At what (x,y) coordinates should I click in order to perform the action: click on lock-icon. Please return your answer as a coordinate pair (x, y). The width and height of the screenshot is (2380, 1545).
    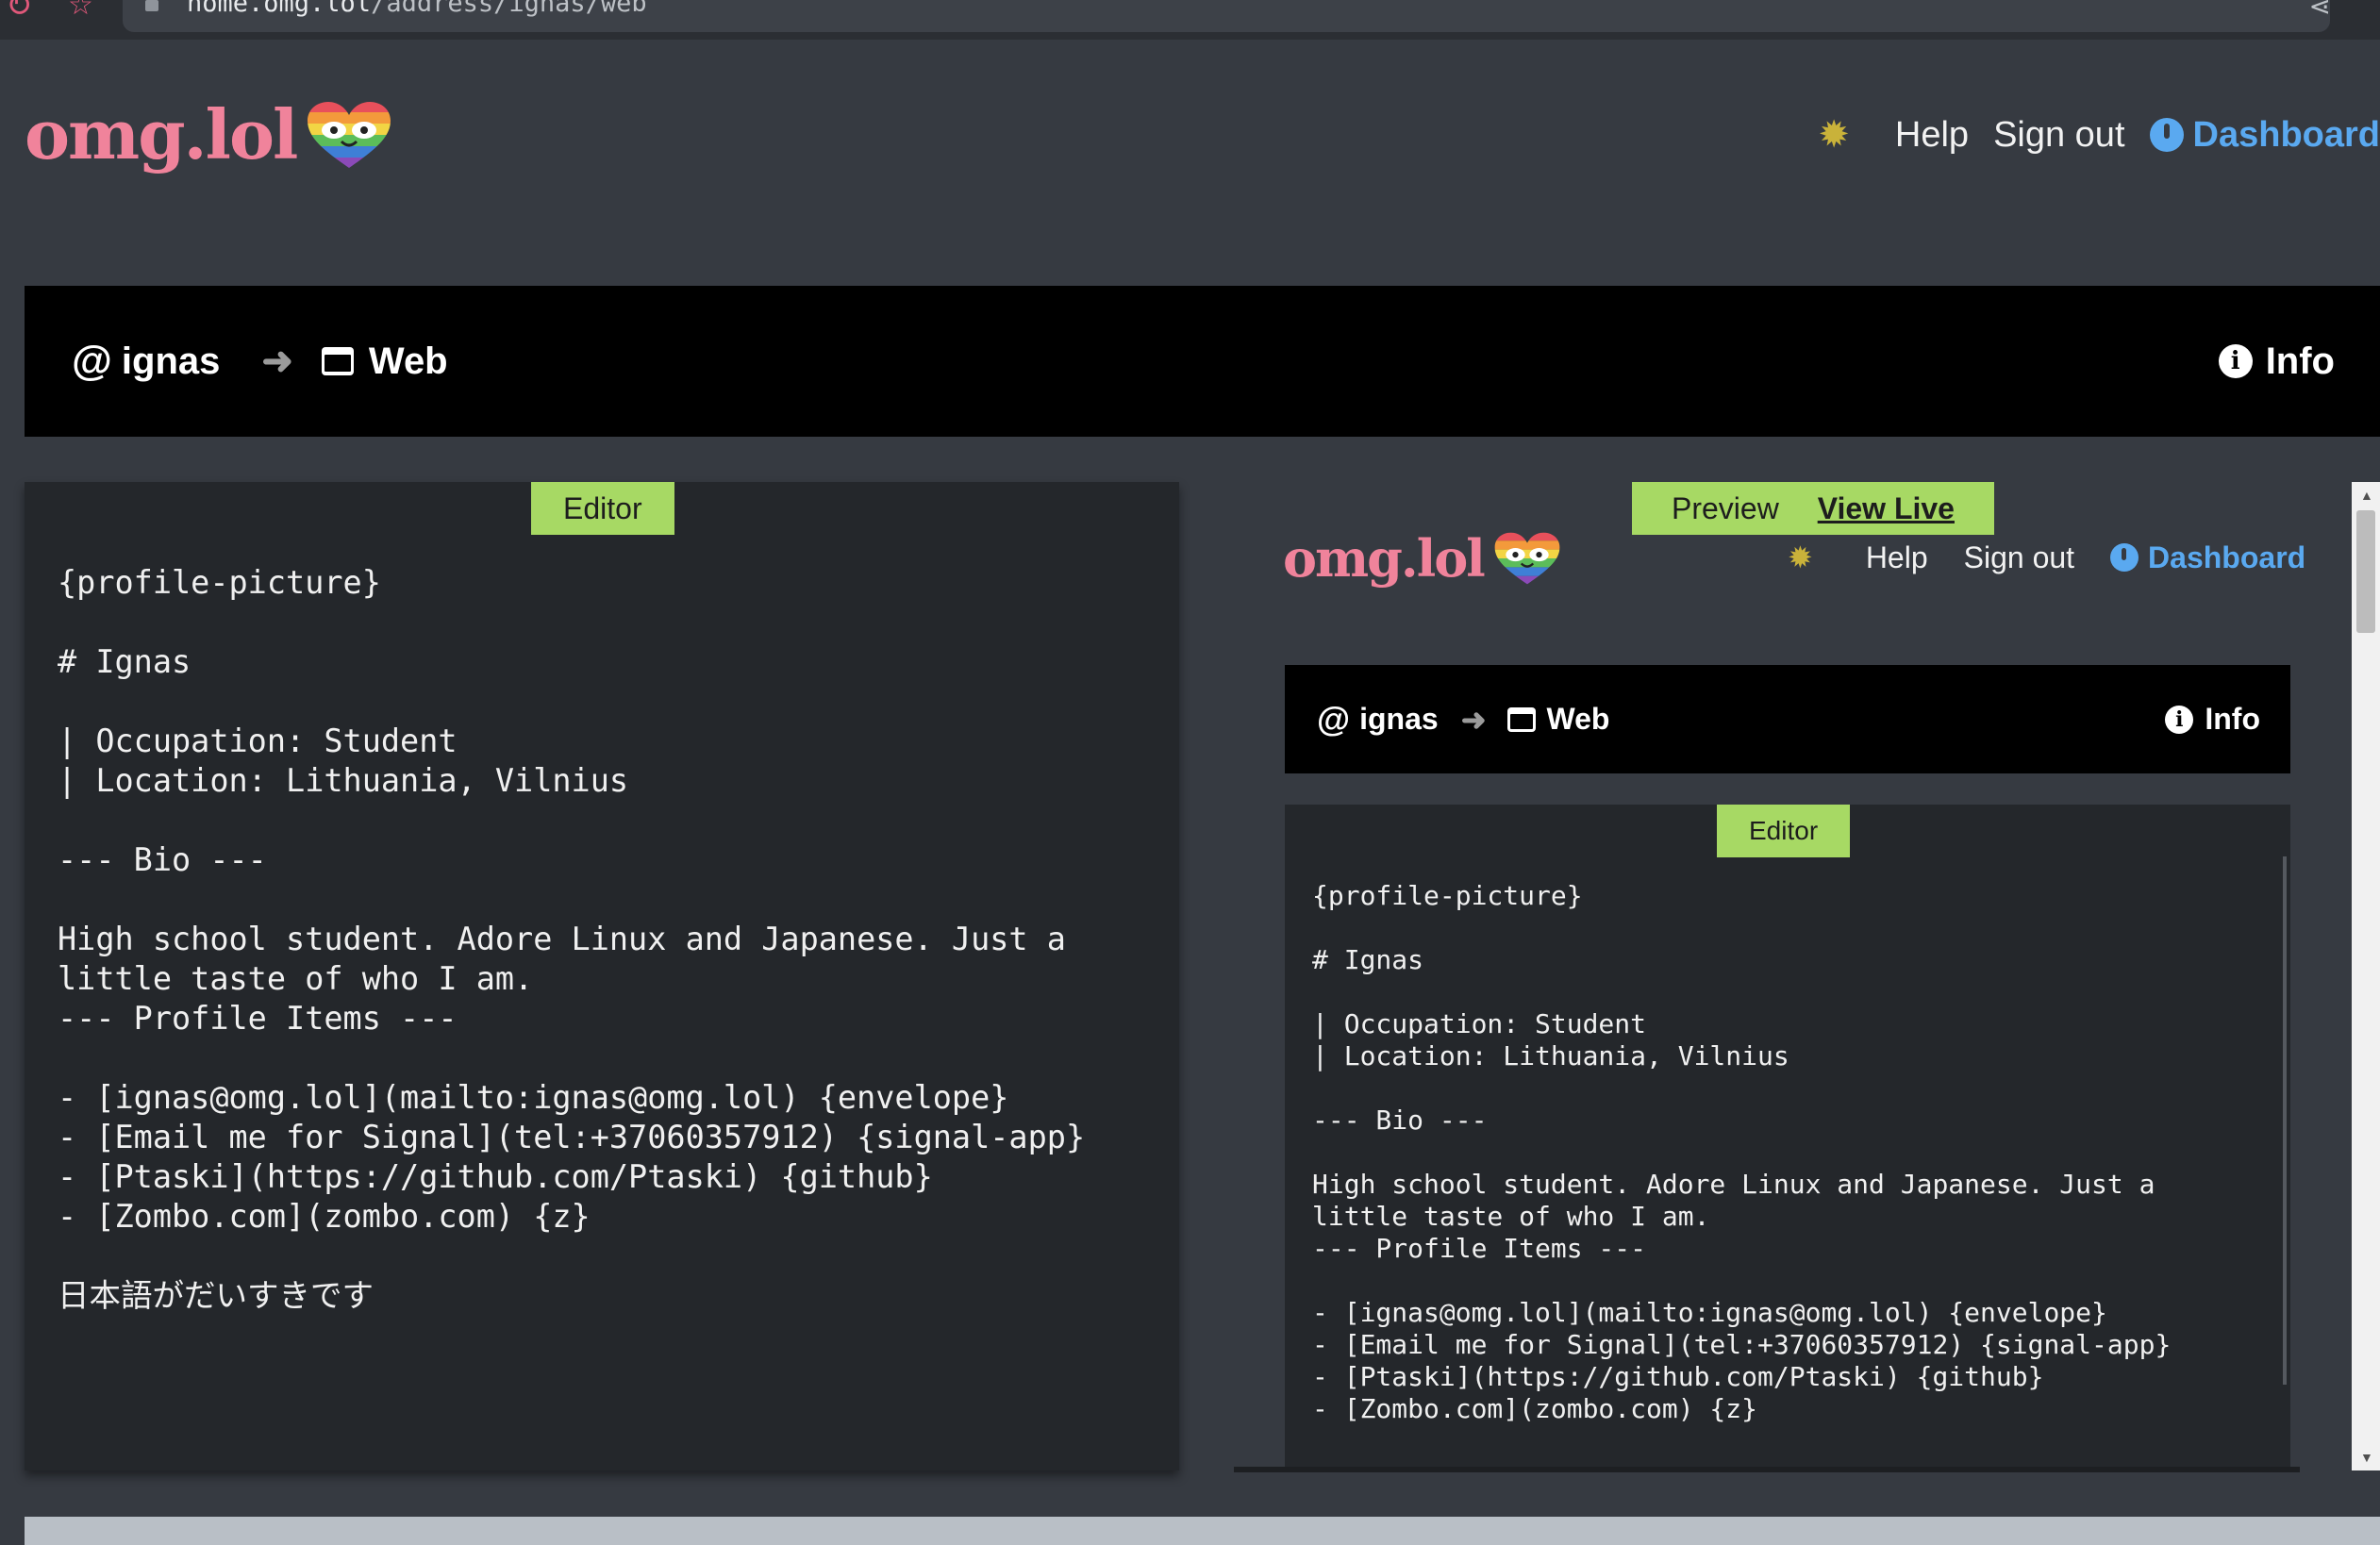
    Looking at the image, I should click on (151, 5).